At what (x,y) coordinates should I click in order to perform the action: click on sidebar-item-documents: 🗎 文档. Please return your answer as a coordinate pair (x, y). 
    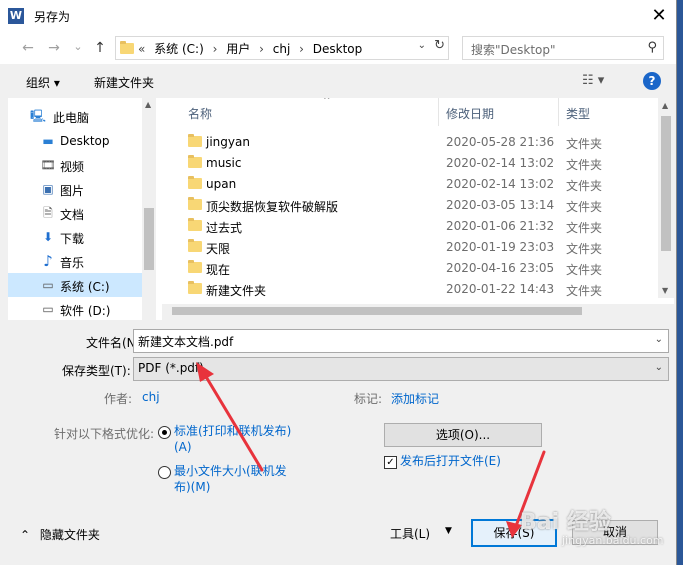
    Looking at the image, I should click on (78, 213).